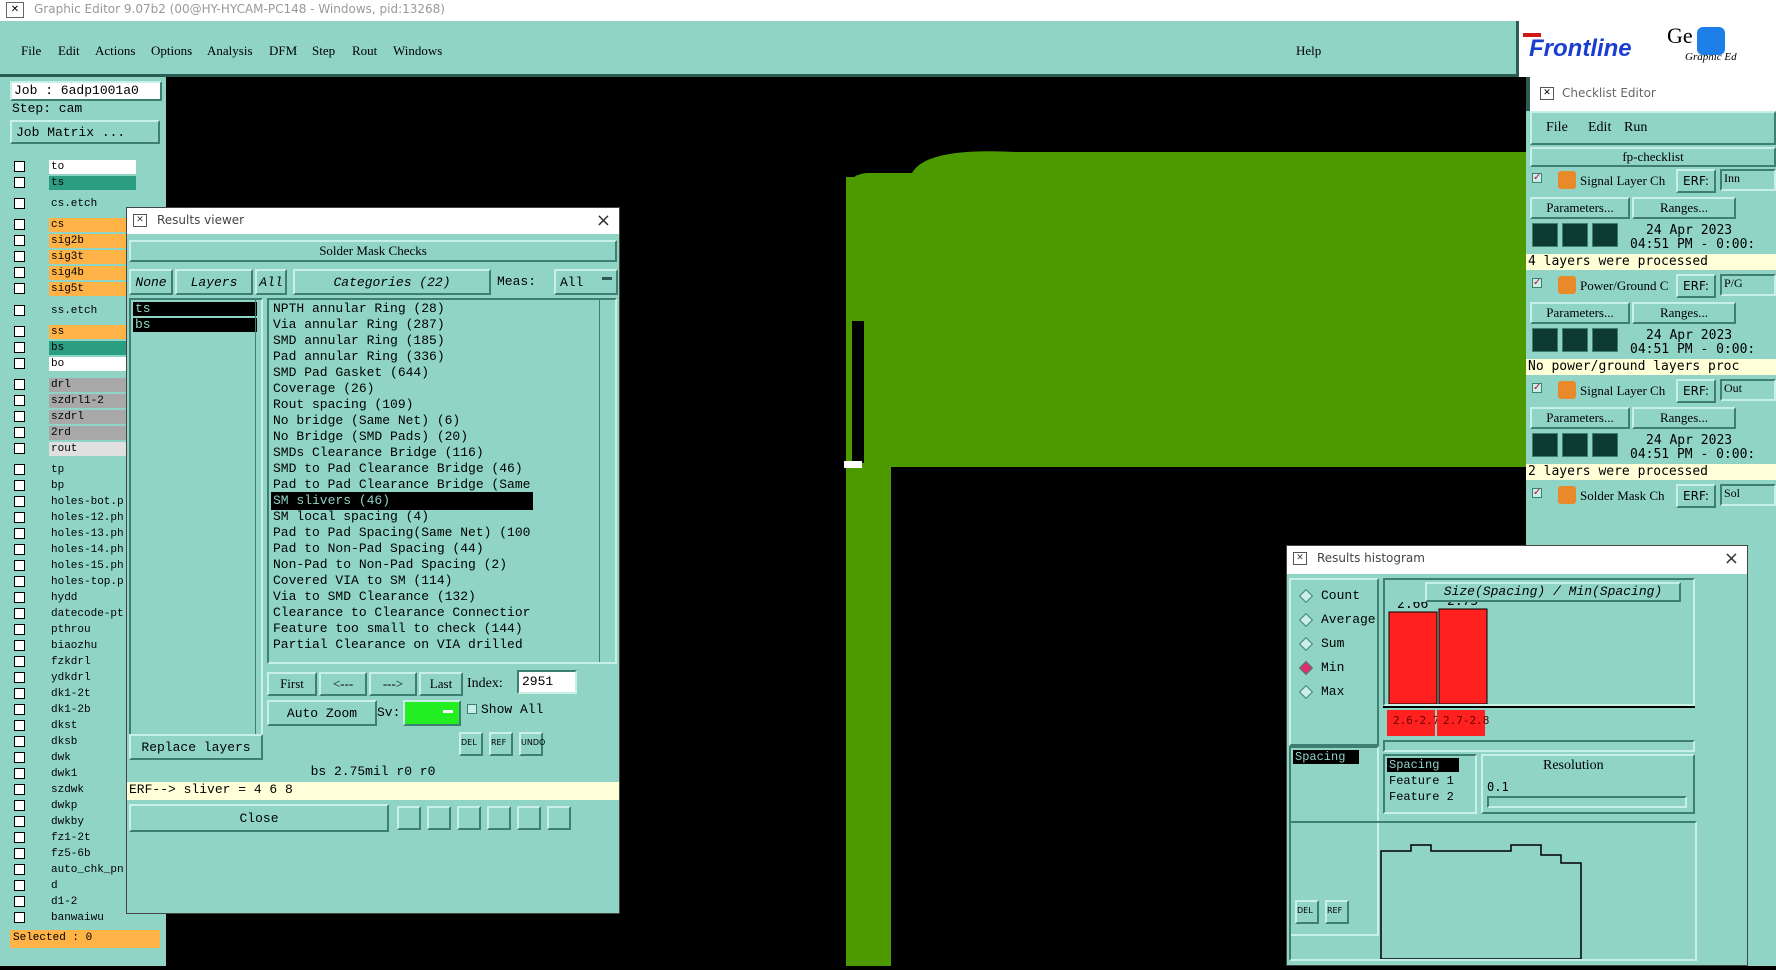 The height and width of the screenshot is (970, 1776). Describe the element at coordinates (151, 282) in the screenshot. I see `none-button: None` at that location.